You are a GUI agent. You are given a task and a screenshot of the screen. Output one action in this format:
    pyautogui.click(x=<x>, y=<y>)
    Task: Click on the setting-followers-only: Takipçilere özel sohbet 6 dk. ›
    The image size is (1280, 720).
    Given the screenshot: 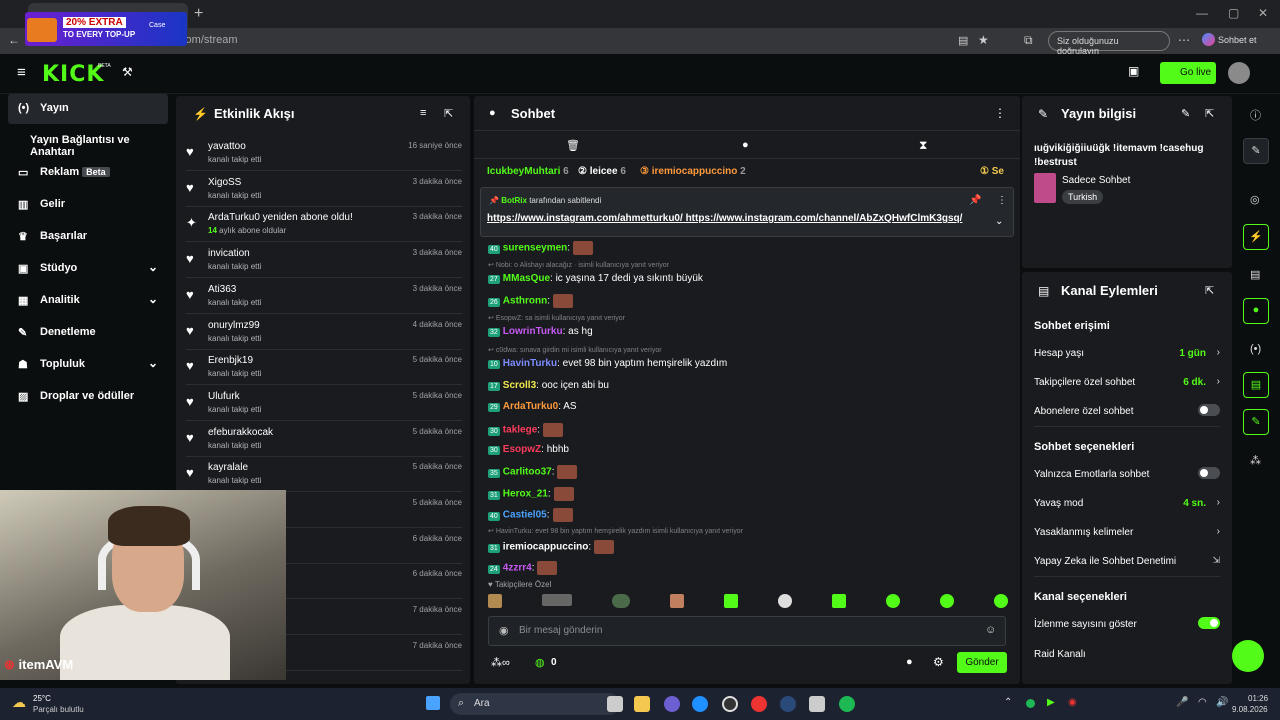 What is the action you would take?
    pyautogui.click(x=1127, y=382)
    